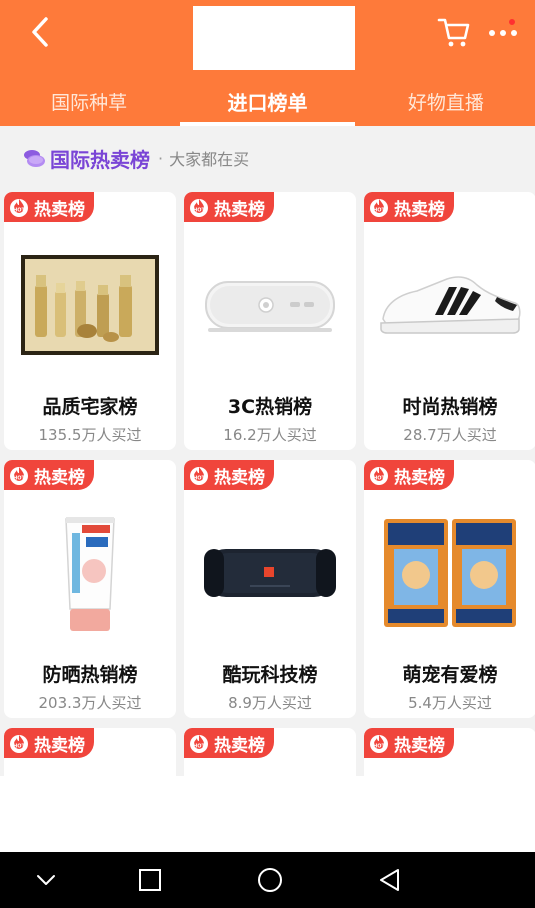 The width and height of the screenshot is (535, 908). I want to click on cart-button, so click(454, 32).